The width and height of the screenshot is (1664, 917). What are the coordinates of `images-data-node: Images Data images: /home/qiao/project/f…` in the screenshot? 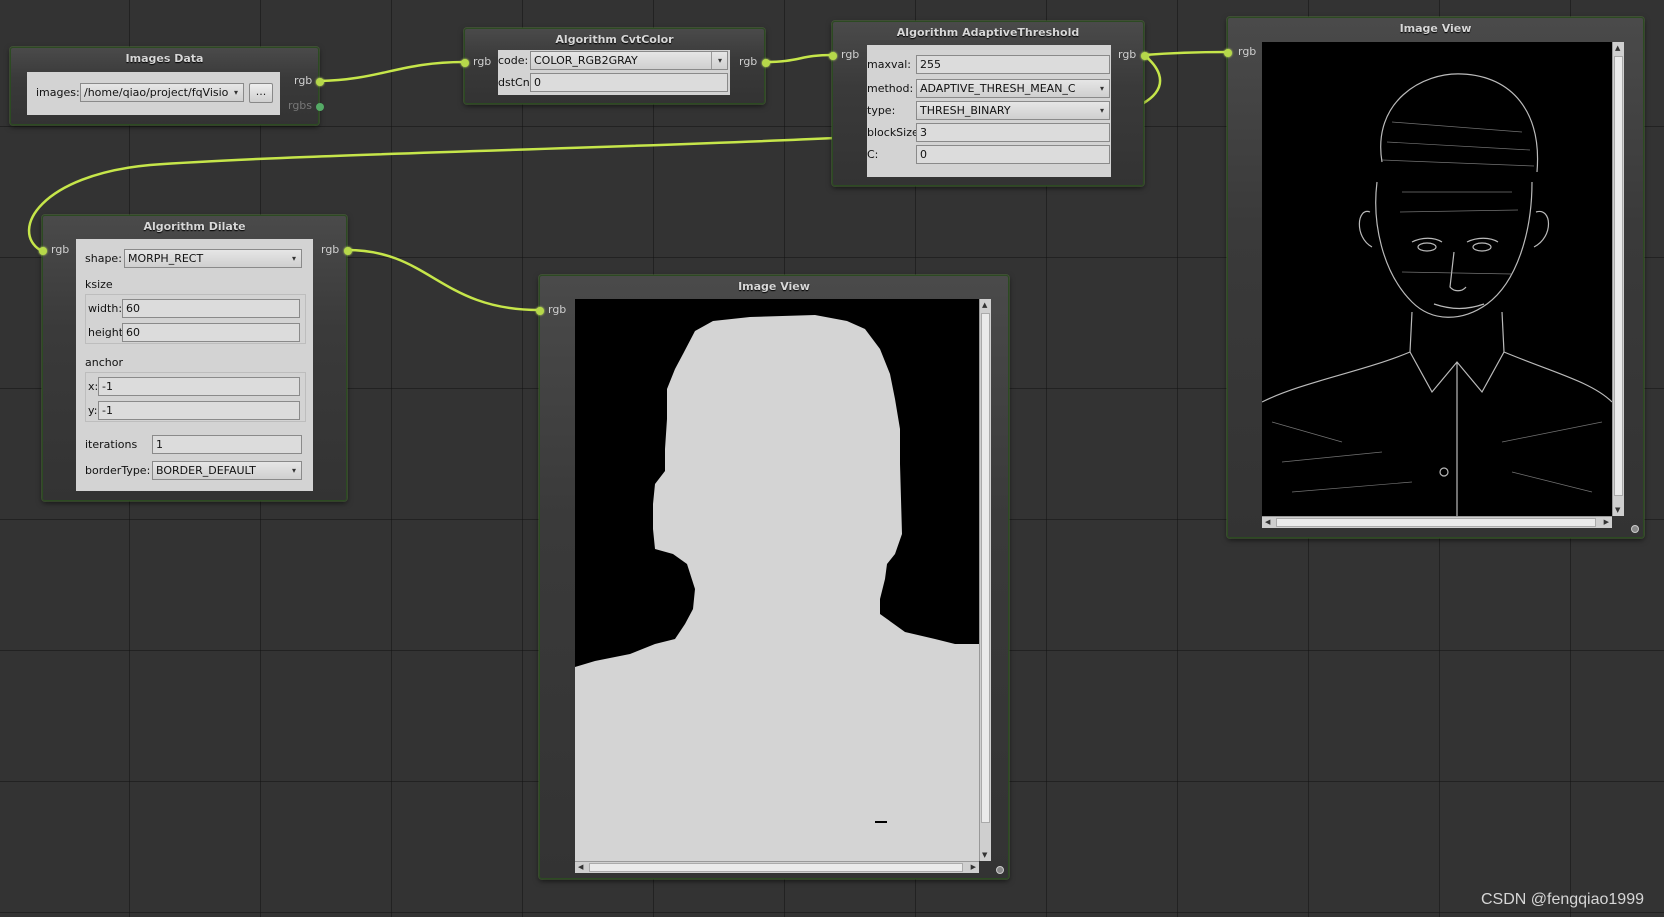 It's located at (167, 86).